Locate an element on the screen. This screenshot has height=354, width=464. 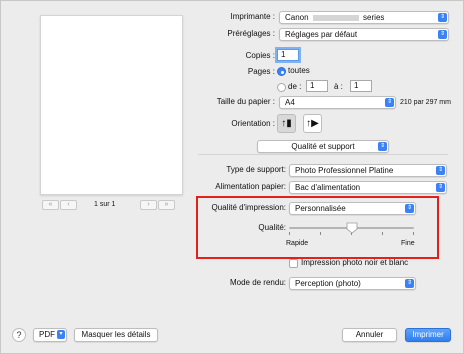
media-type-value: Photo Professionnel Platine is located at coordinates (344, 170).